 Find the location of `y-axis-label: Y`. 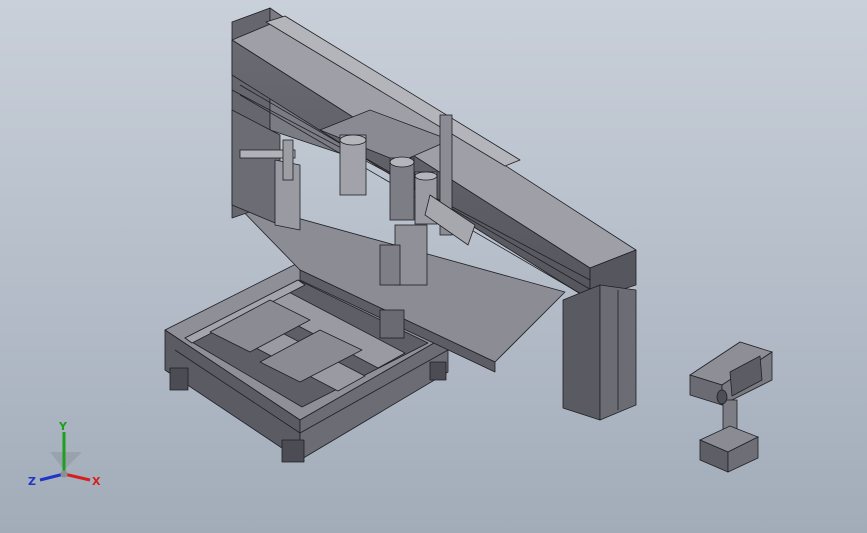

y-axis-label: Y is located at coordinates (63, 426).